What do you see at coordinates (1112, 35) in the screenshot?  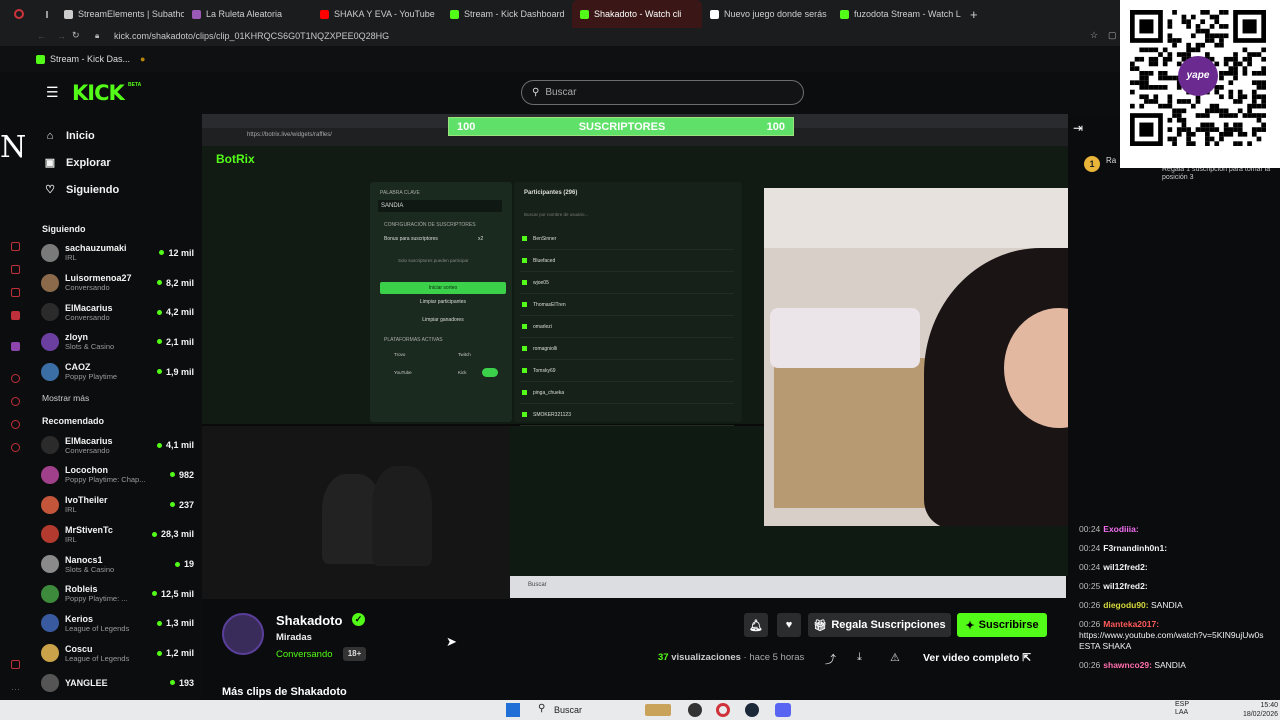 I see `screenshot-icon: ▢` at bounding box center [1112, 35].